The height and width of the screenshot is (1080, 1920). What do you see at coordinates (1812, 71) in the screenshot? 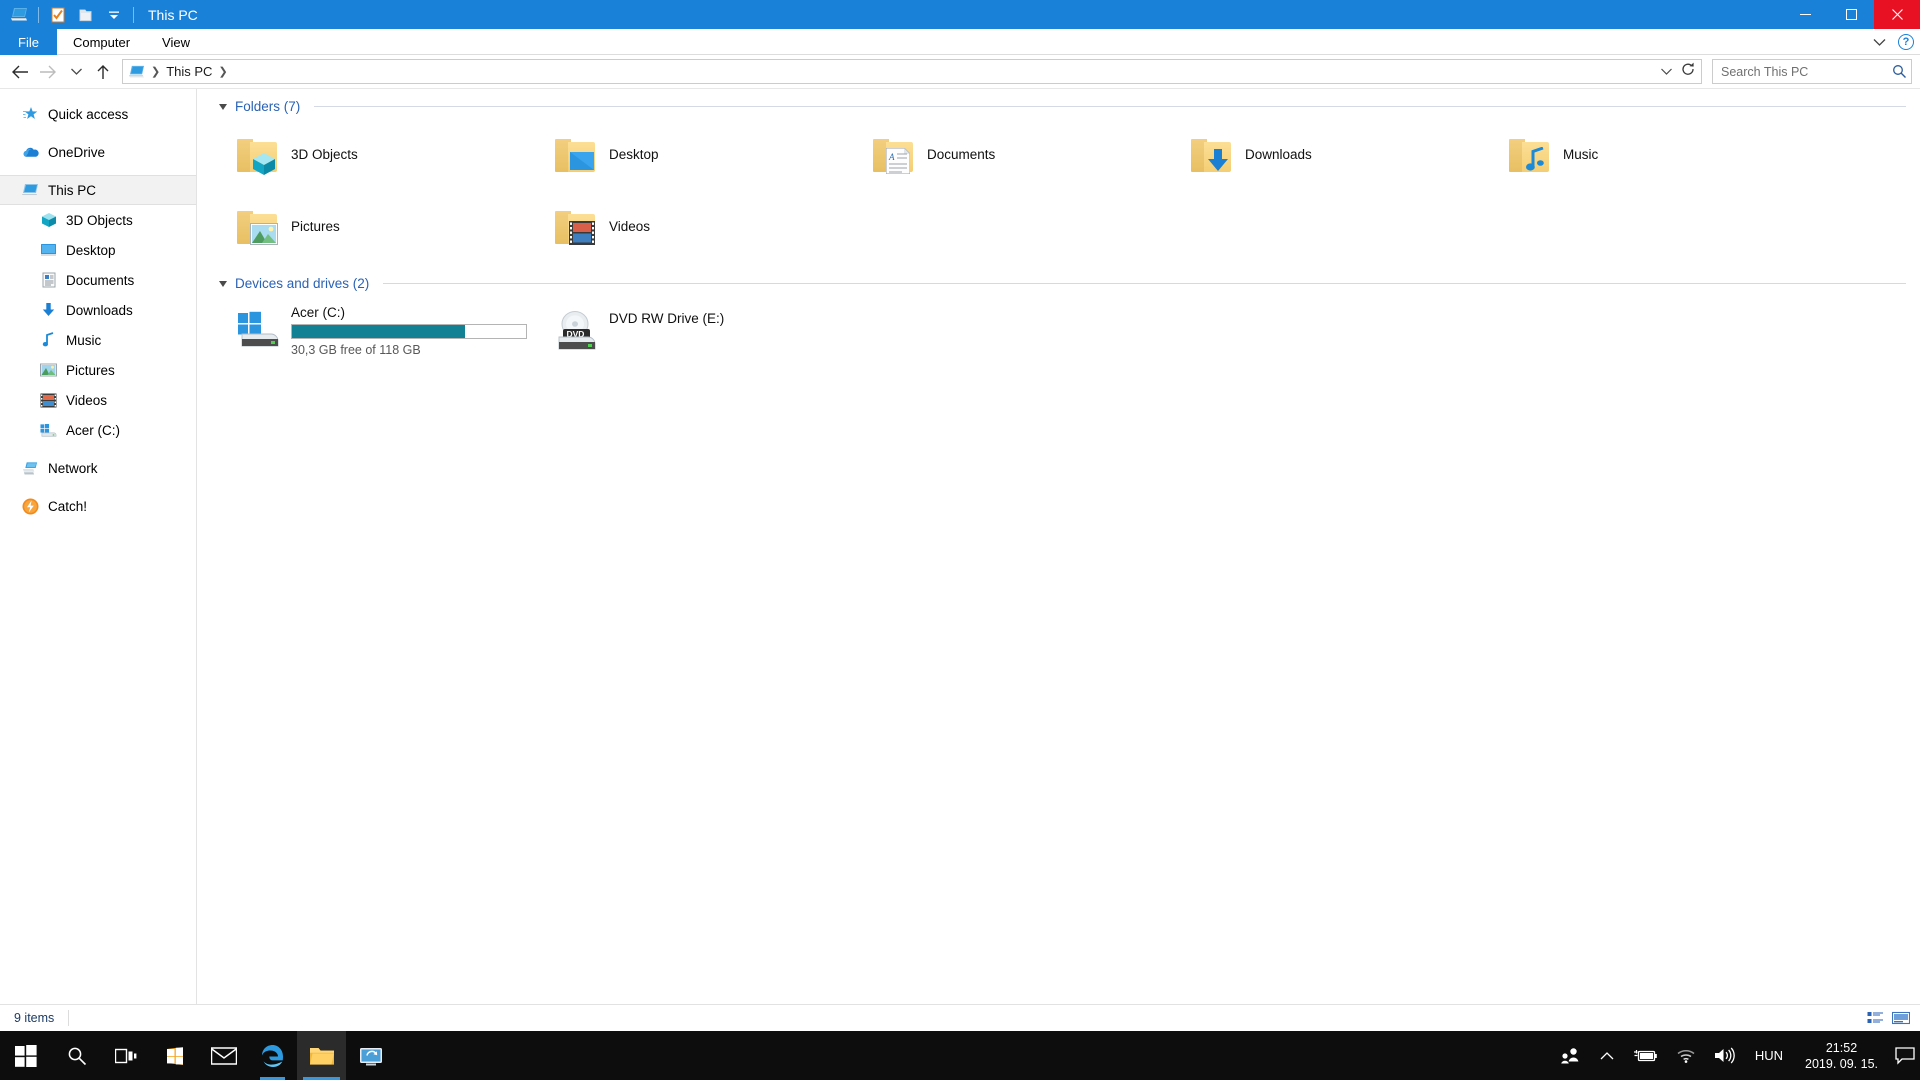
I see `search-input: Search This PC` at bounding box center [1812, 71].